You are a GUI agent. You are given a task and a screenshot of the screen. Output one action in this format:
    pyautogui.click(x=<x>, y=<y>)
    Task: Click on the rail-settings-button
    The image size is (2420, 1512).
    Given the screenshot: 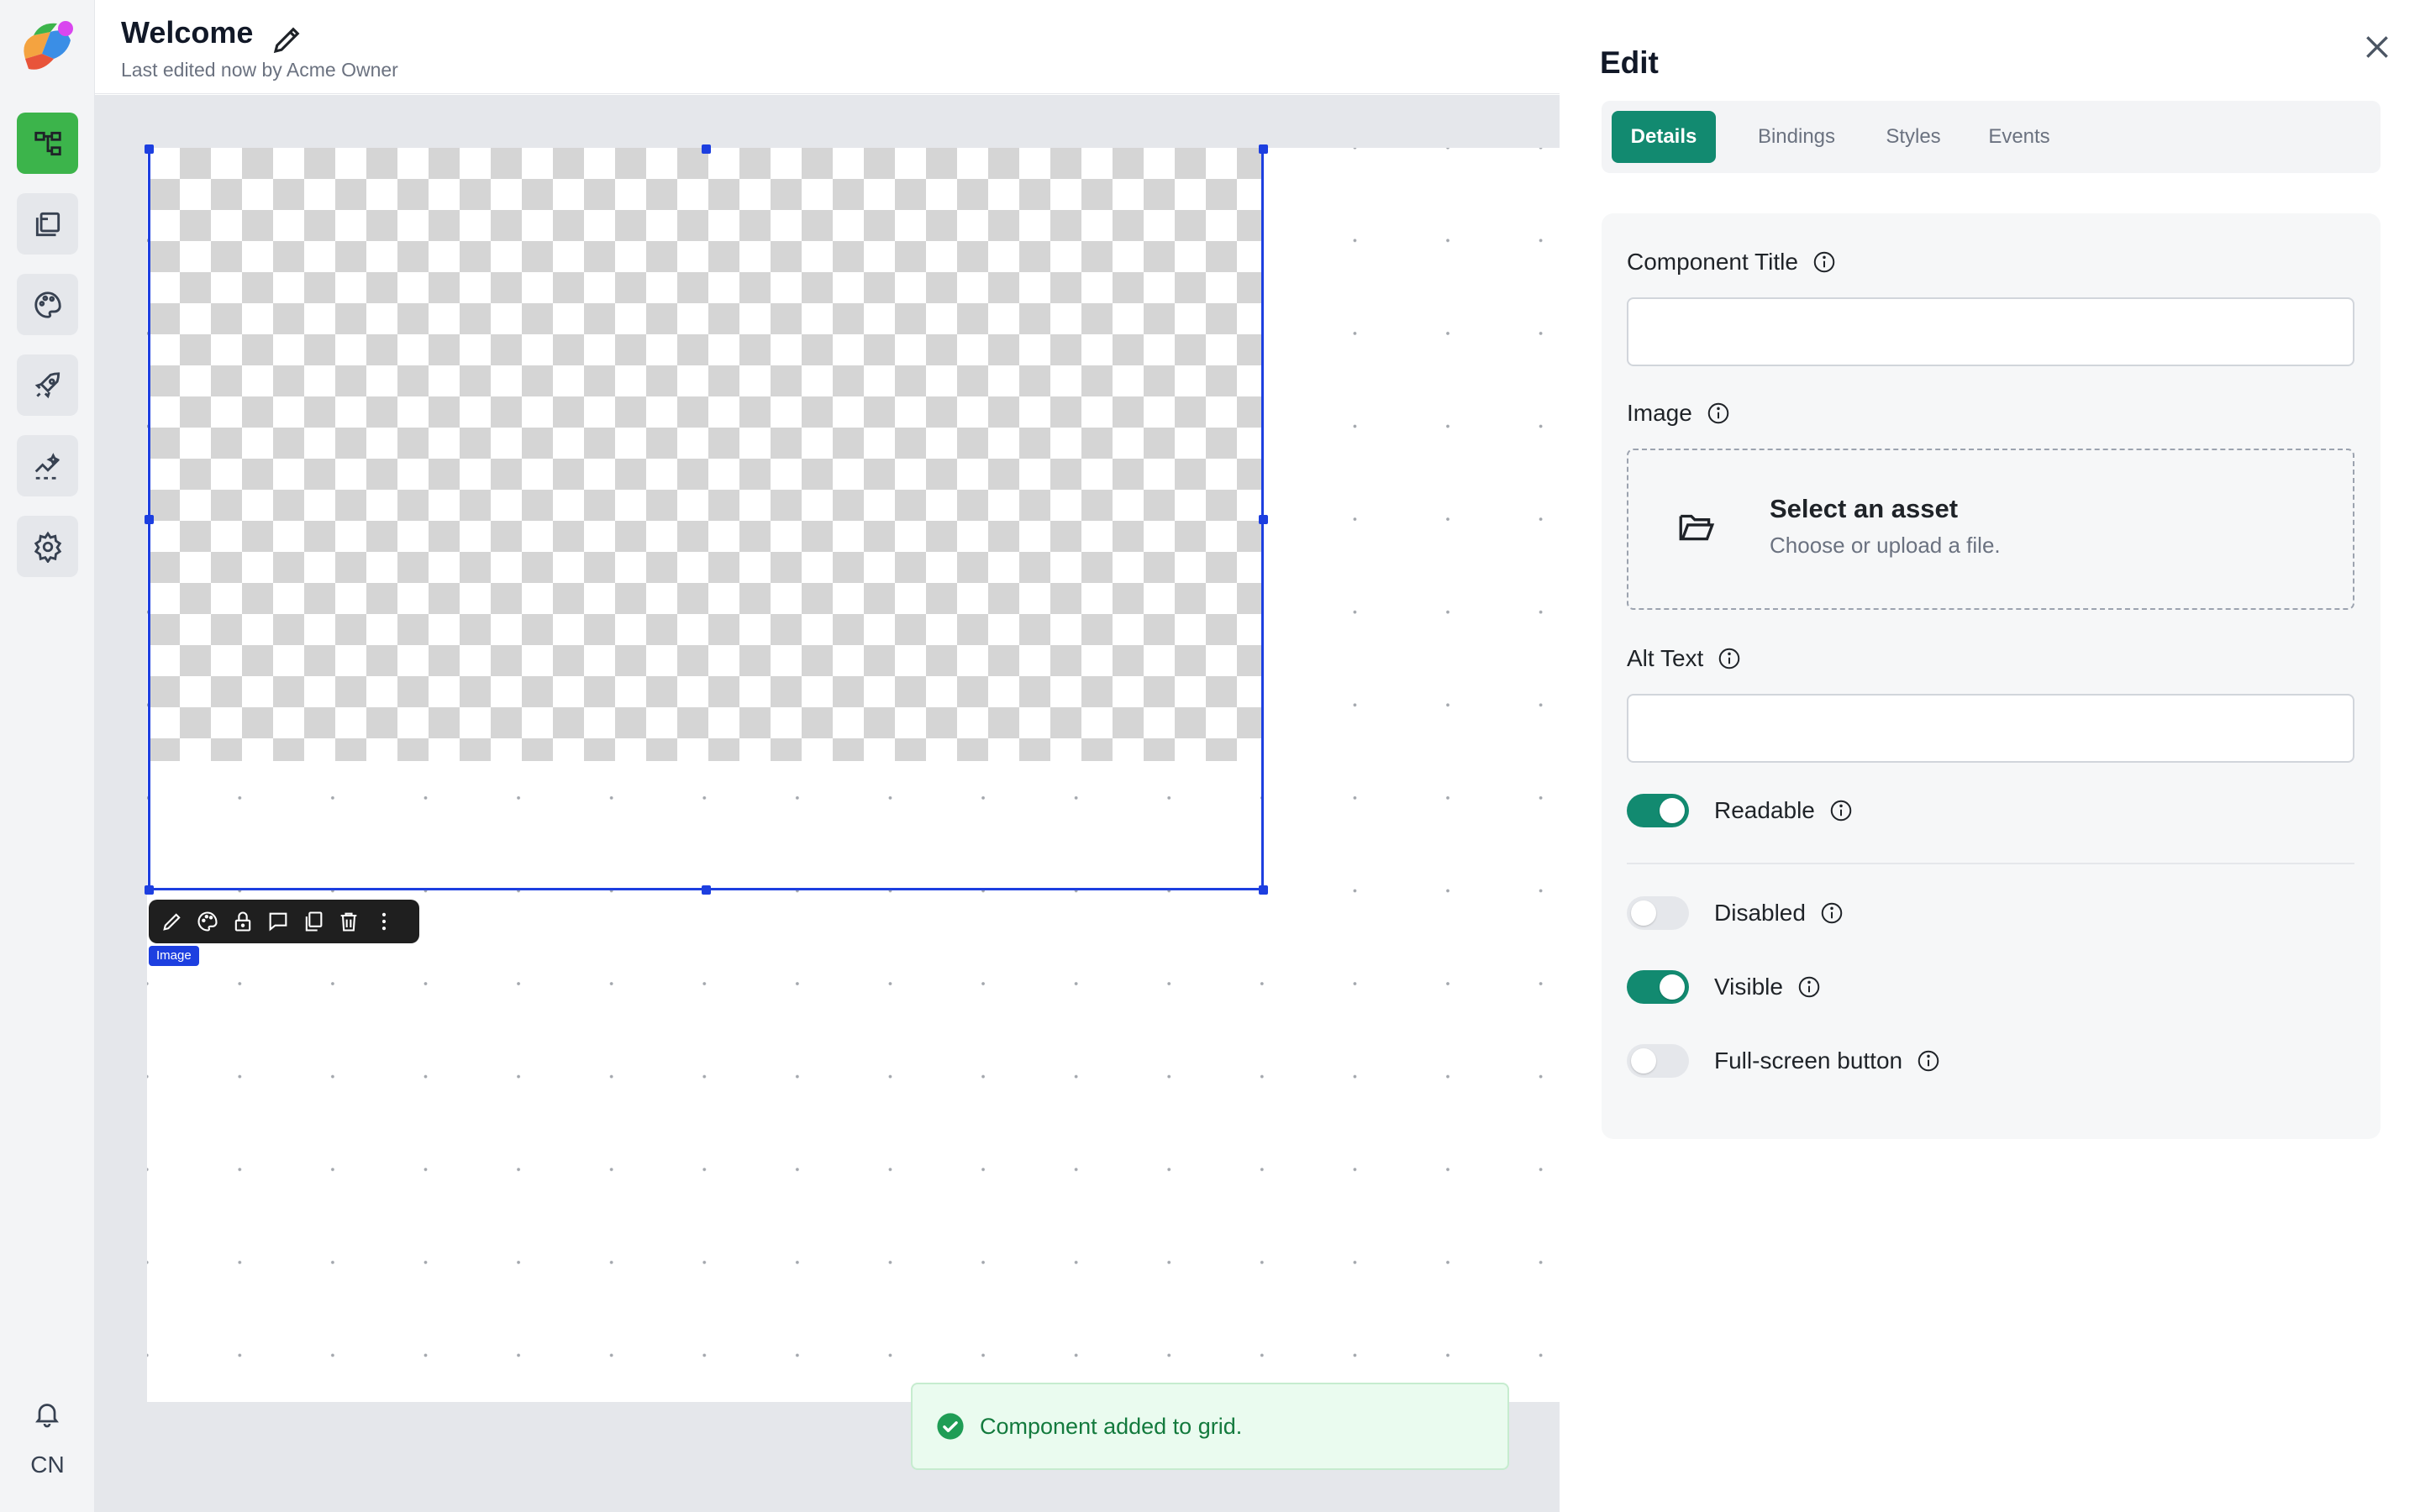 What is the action you would take?
    pyautogui.click(x=47, y=546)
    